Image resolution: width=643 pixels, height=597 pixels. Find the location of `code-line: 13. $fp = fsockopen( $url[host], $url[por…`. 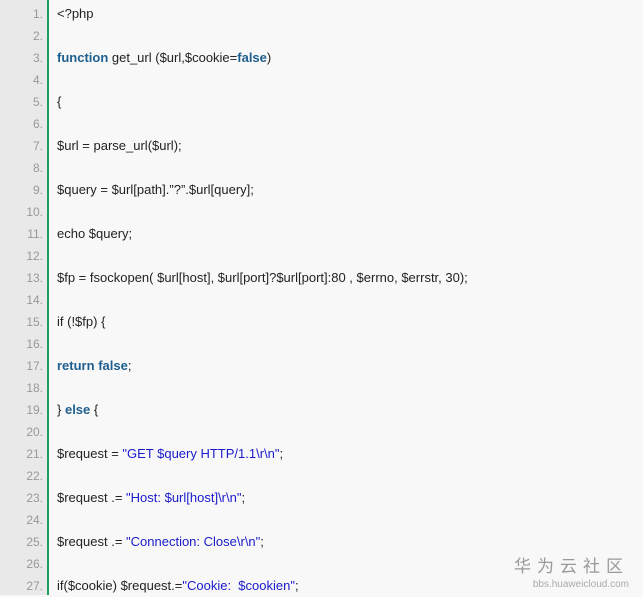

code-line: 13. $fp = fsockopen( $url[host], $url[por… is located at coordinates (321, 278).